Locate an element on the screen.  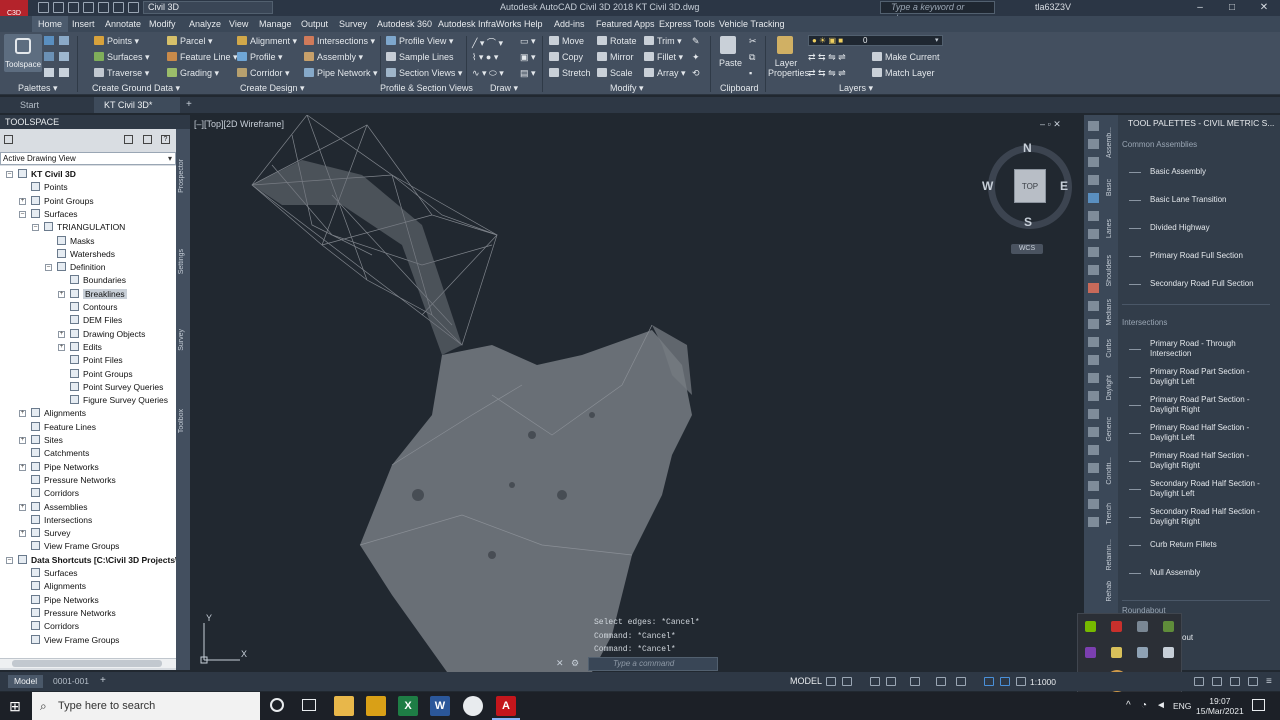
excel-icon: X is located at coordinates (408, 706).